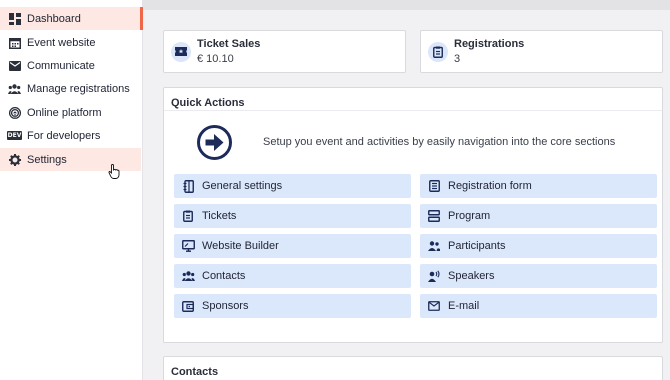 Image resolution: width=670 pixels, height=380 pixels. I want to click on qa-label: Contacts, so click(224, 276).